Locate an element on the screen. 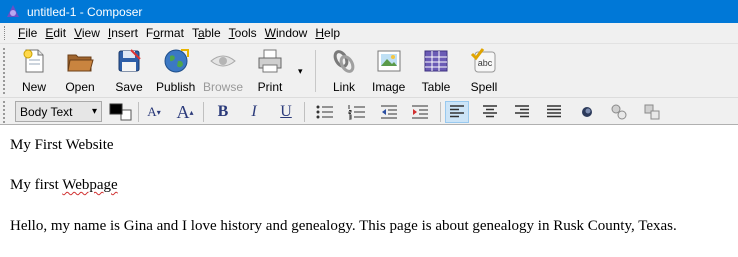  globe-icon is located at coordinates (176, 61).